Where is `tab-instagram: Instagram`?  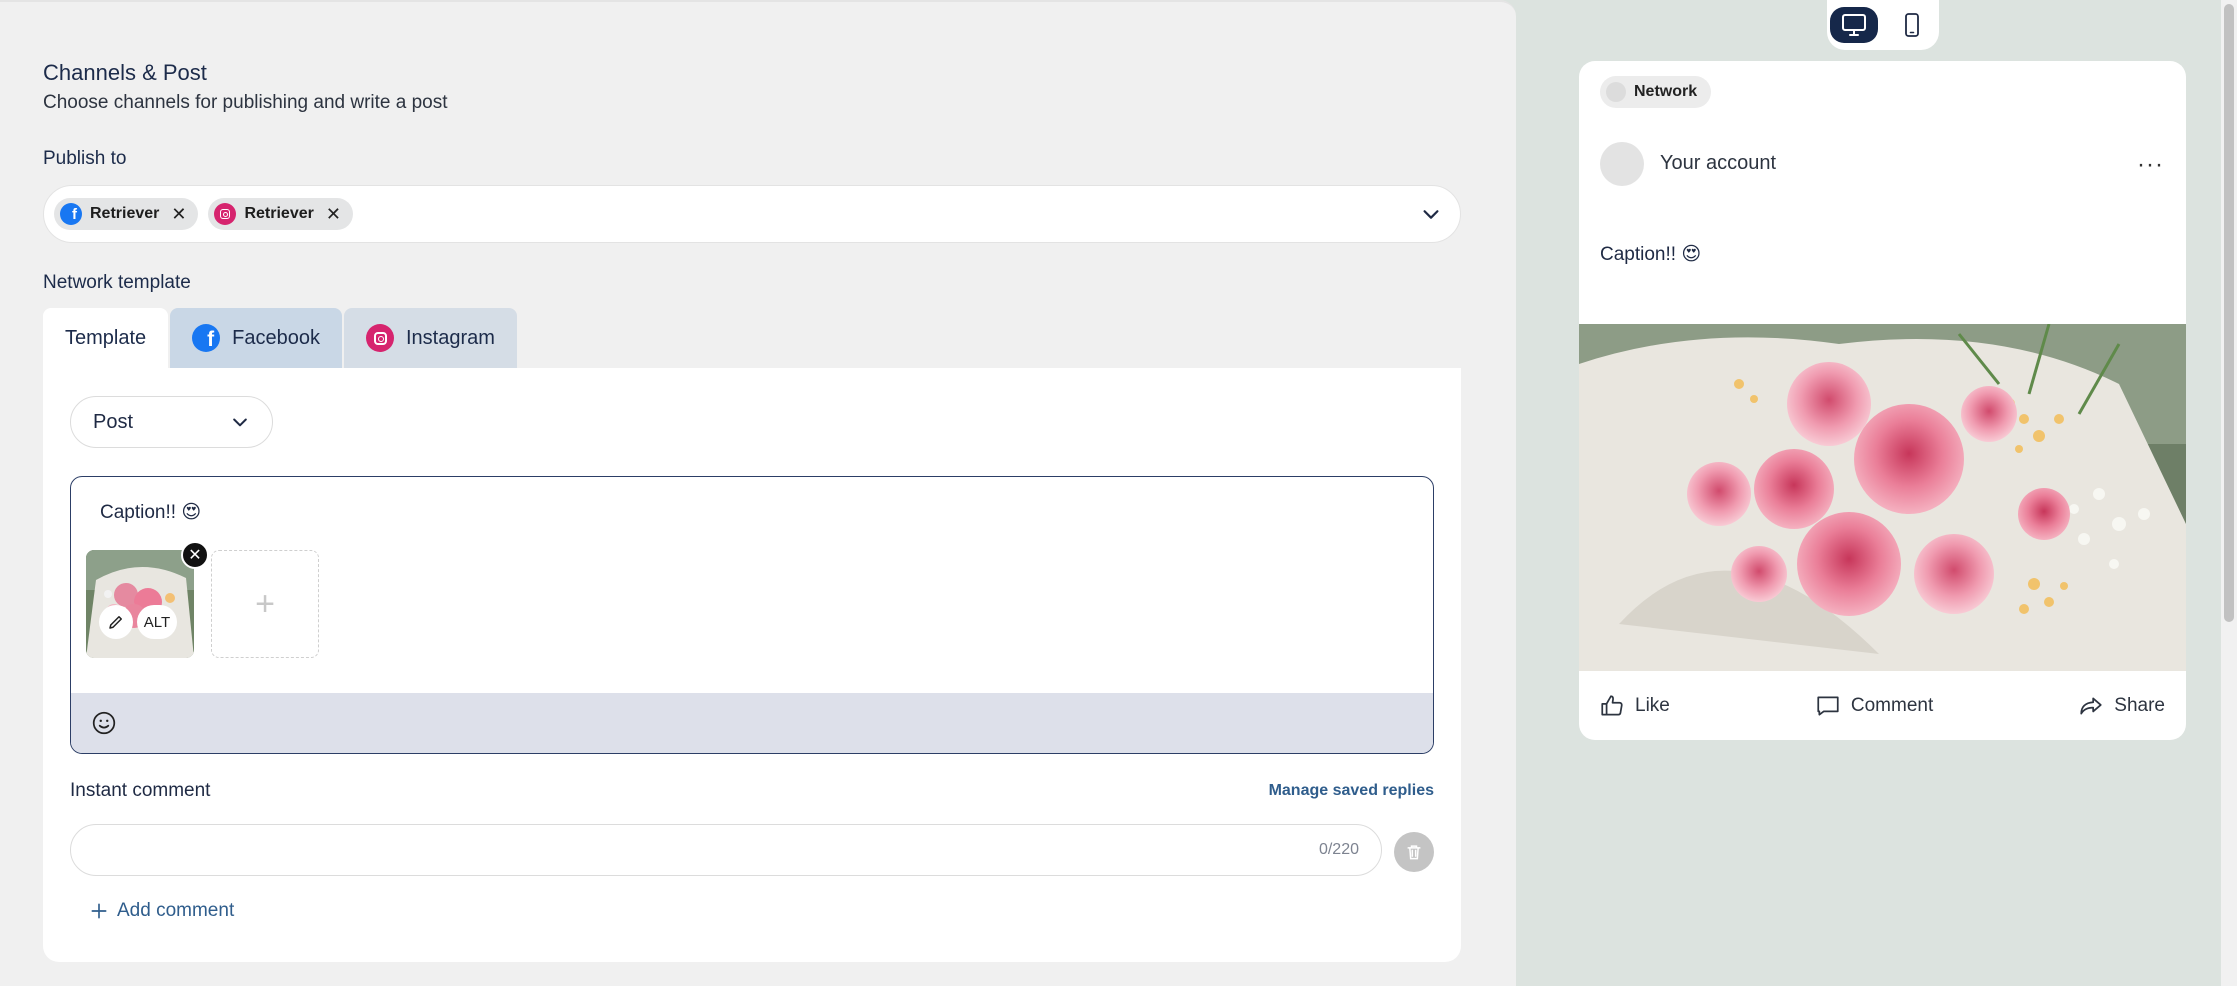 tab-instagram: Instagram is located at coordinates (430, 338).